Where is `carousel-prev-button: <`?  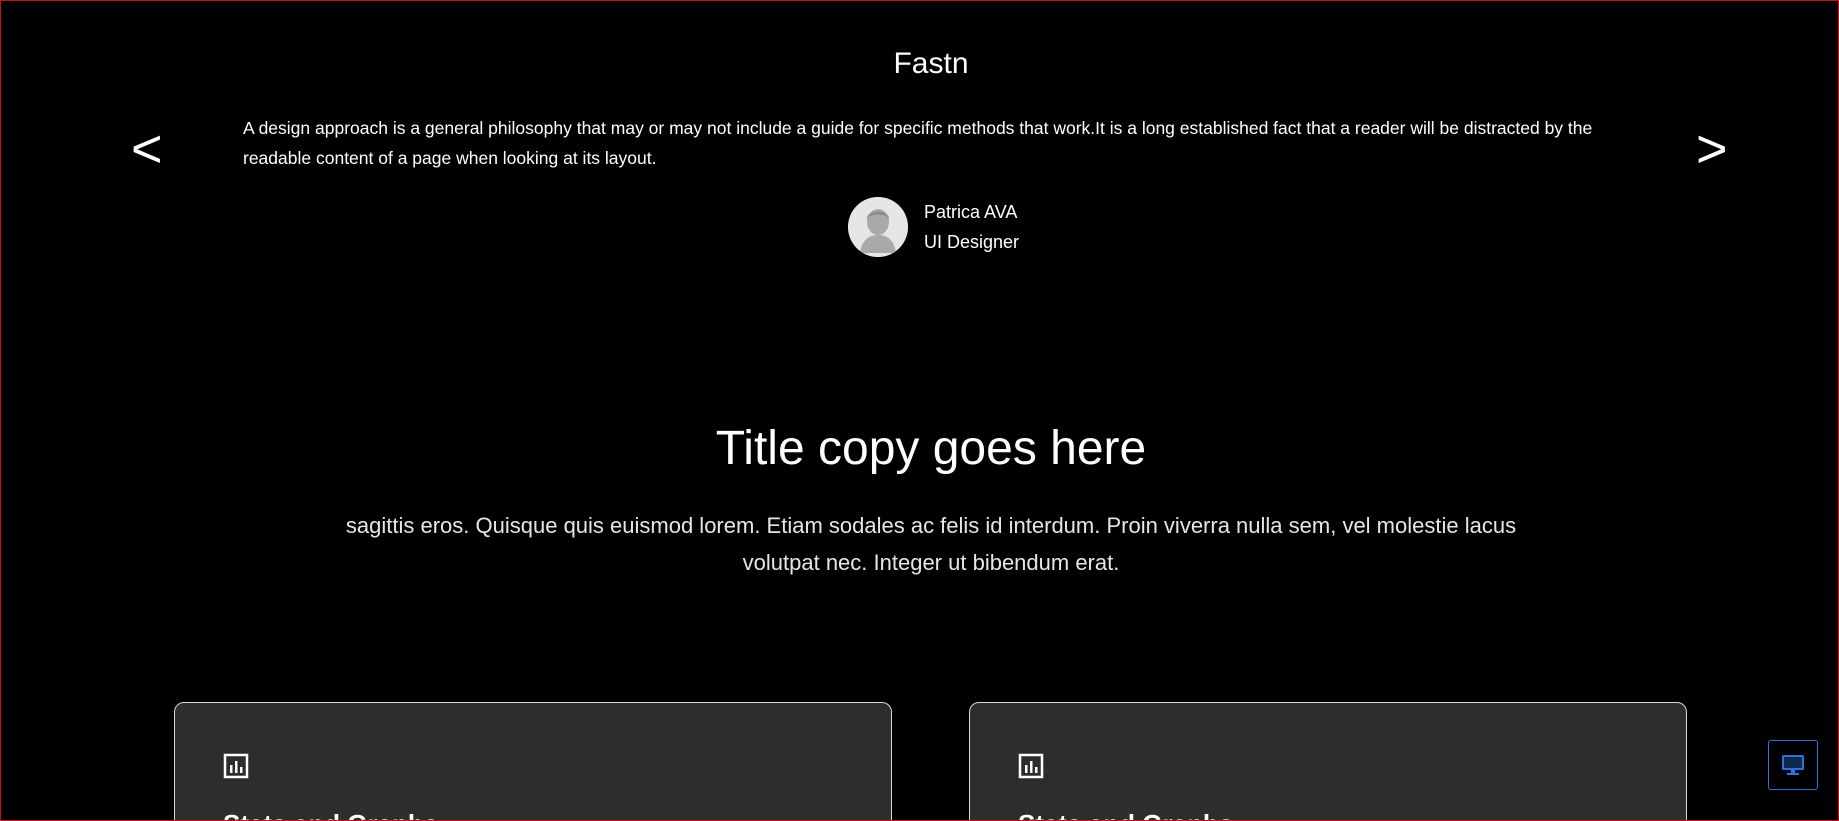
carousel-prev-button: < is located at coordinates (147, 149).